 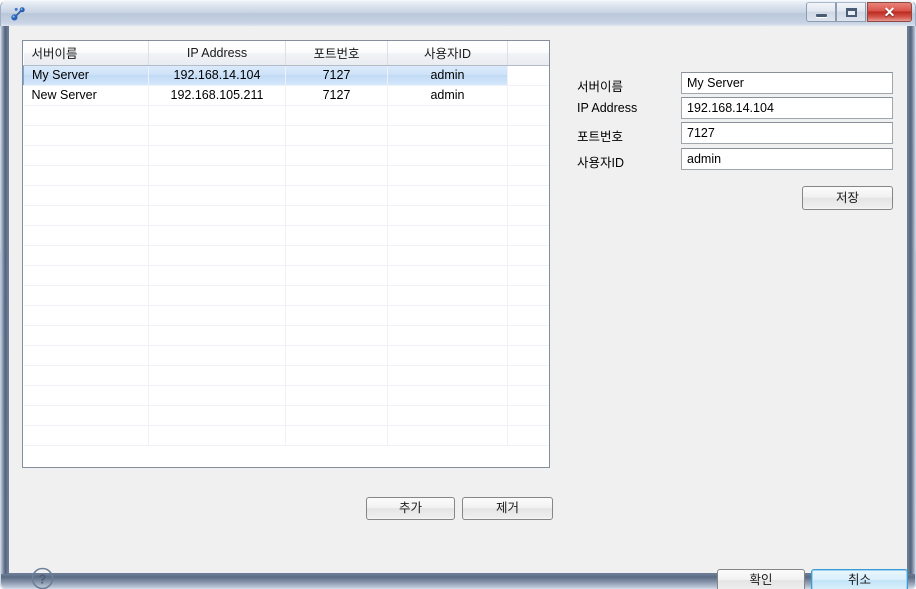 I want to click on close-button: ✕, so click(x=889, y=12).